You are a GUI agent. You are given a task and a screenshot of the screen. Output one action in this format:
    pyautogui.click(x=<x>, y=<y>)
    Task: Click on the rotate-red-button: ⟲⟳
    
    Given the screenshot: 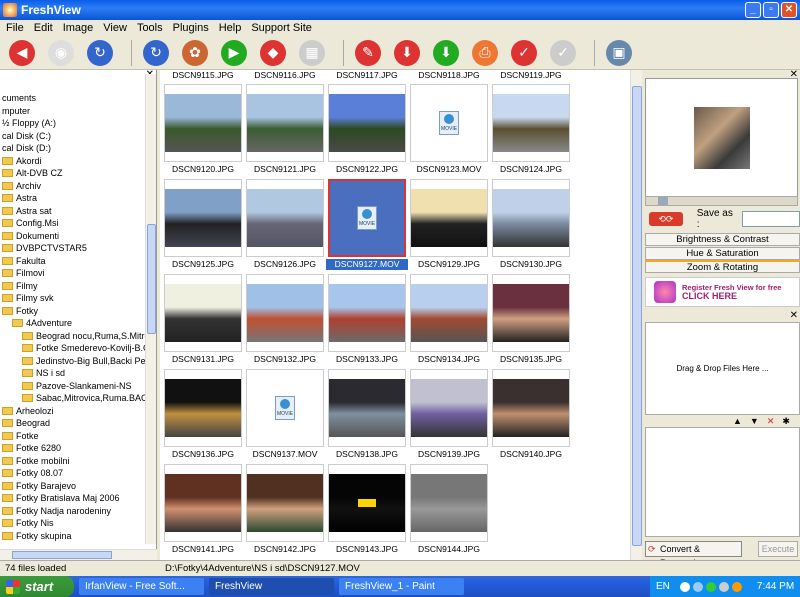 What is the action you would take?
    pyautogui.click(x=666, y=219)
    